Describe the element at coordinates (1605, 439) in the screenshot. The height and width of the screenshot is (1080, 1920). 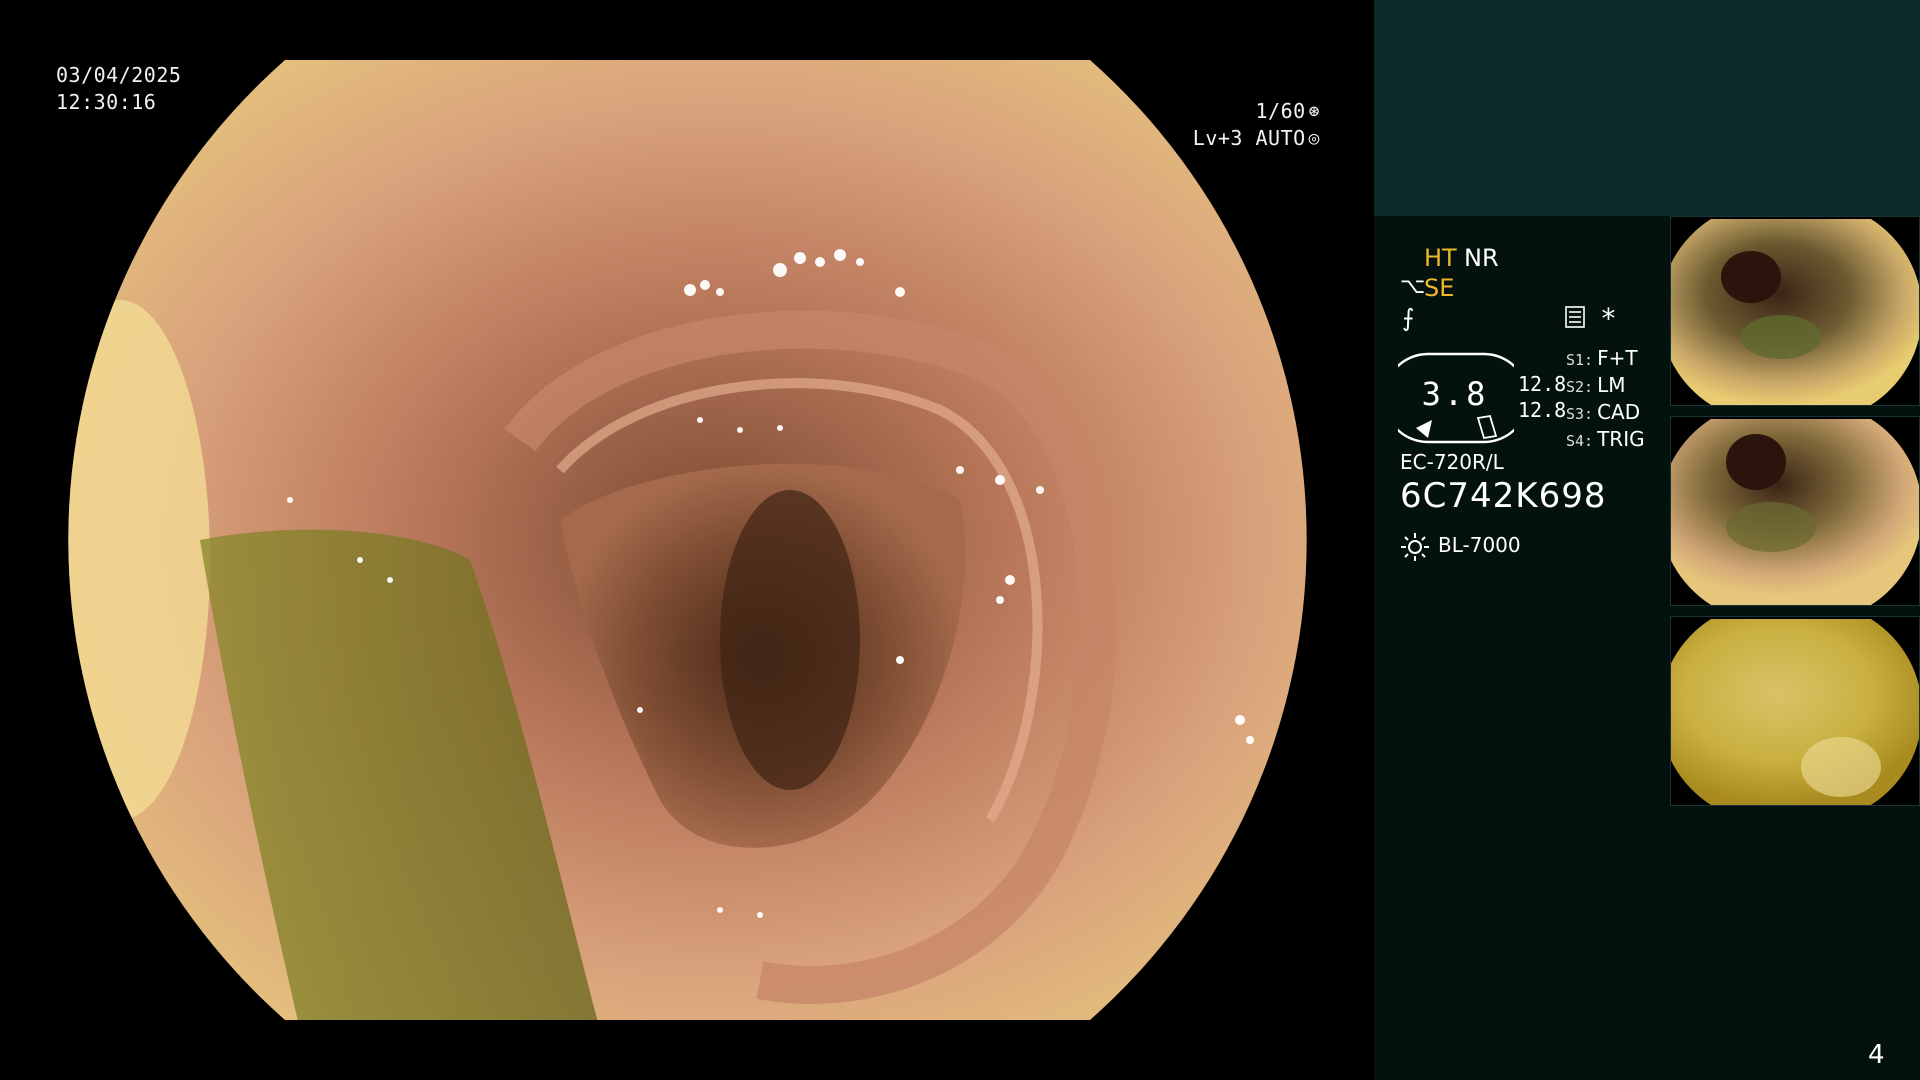
I see `switch-row: S4: TRIG` at that location.